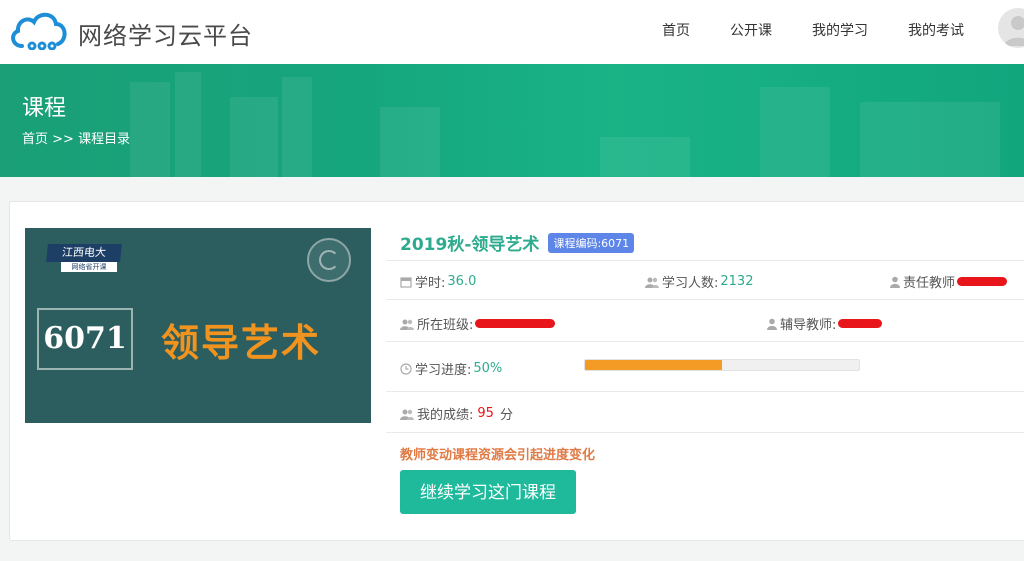 The image size is (1024, 561). What do you see at coordinates (485, 413) in the screenshot?
I see `score-value: 95` at bounding box center [485, 413].